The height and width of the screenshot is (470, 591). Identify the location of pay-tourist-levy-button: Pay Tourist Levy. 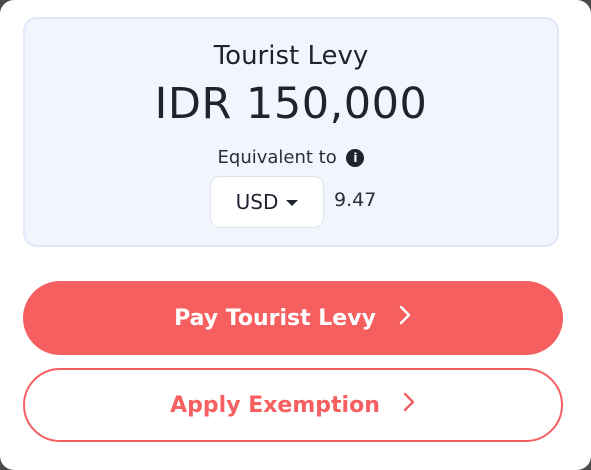
(293, 318).